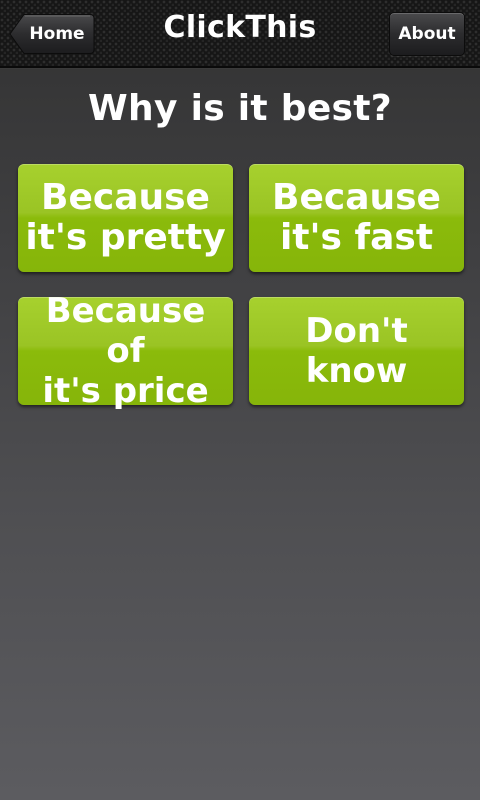  I want to click on question-text: Why is it best?, so click(240, 108).